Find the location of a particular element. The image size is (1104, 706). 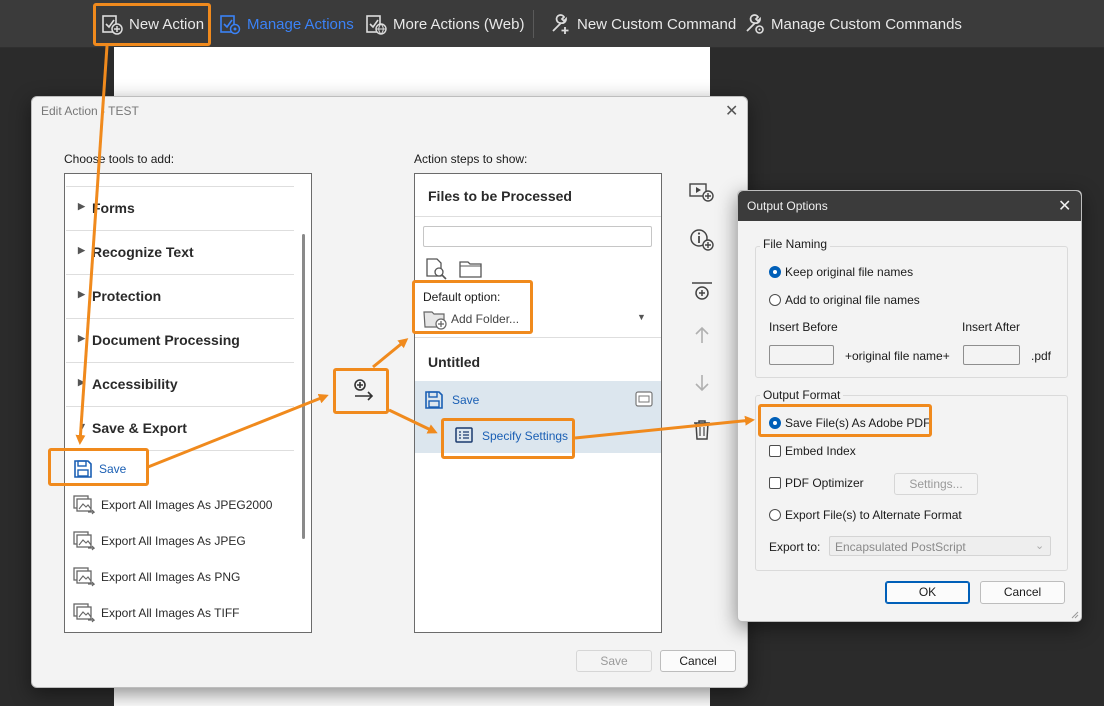

highlight-new-action is located at coordinates (152, 24).